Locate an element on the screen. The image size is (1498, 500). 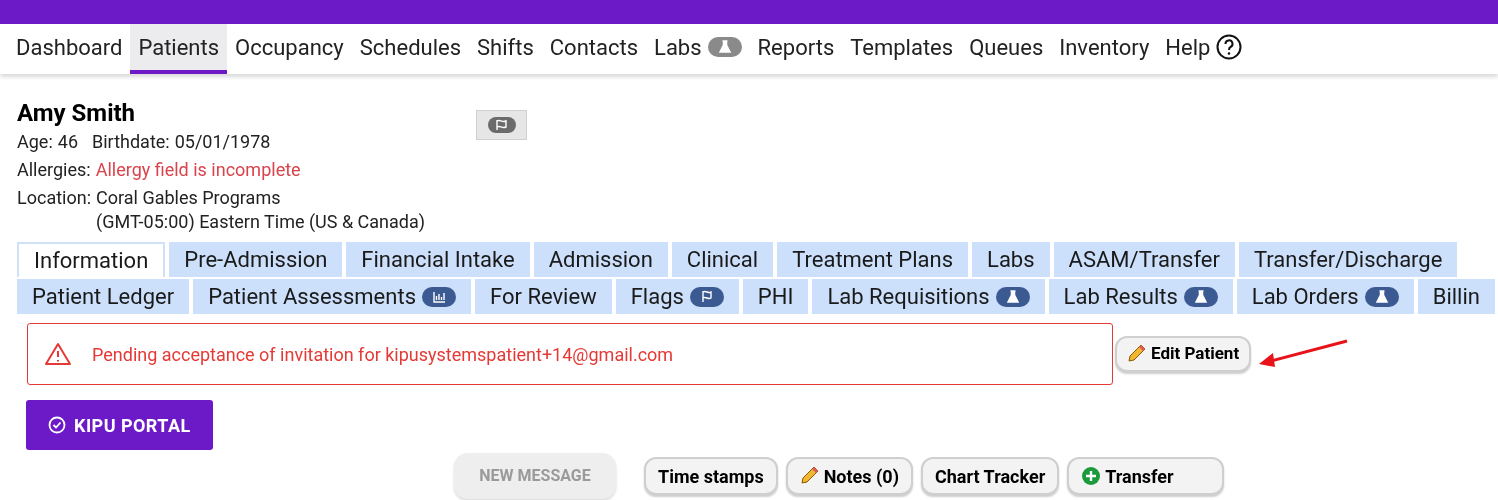
warning-icon is located at coordinates (58, 354).